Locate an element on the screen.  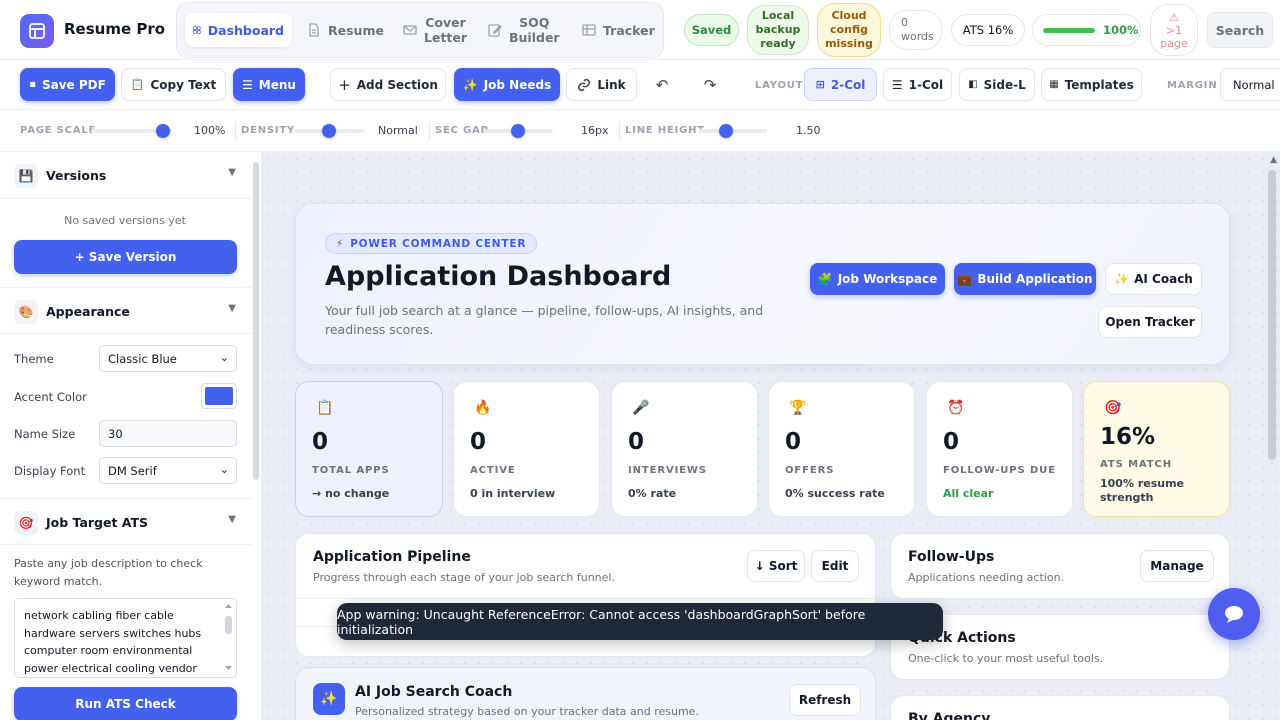
page-scale-handle is located at coordinates (163, 131).